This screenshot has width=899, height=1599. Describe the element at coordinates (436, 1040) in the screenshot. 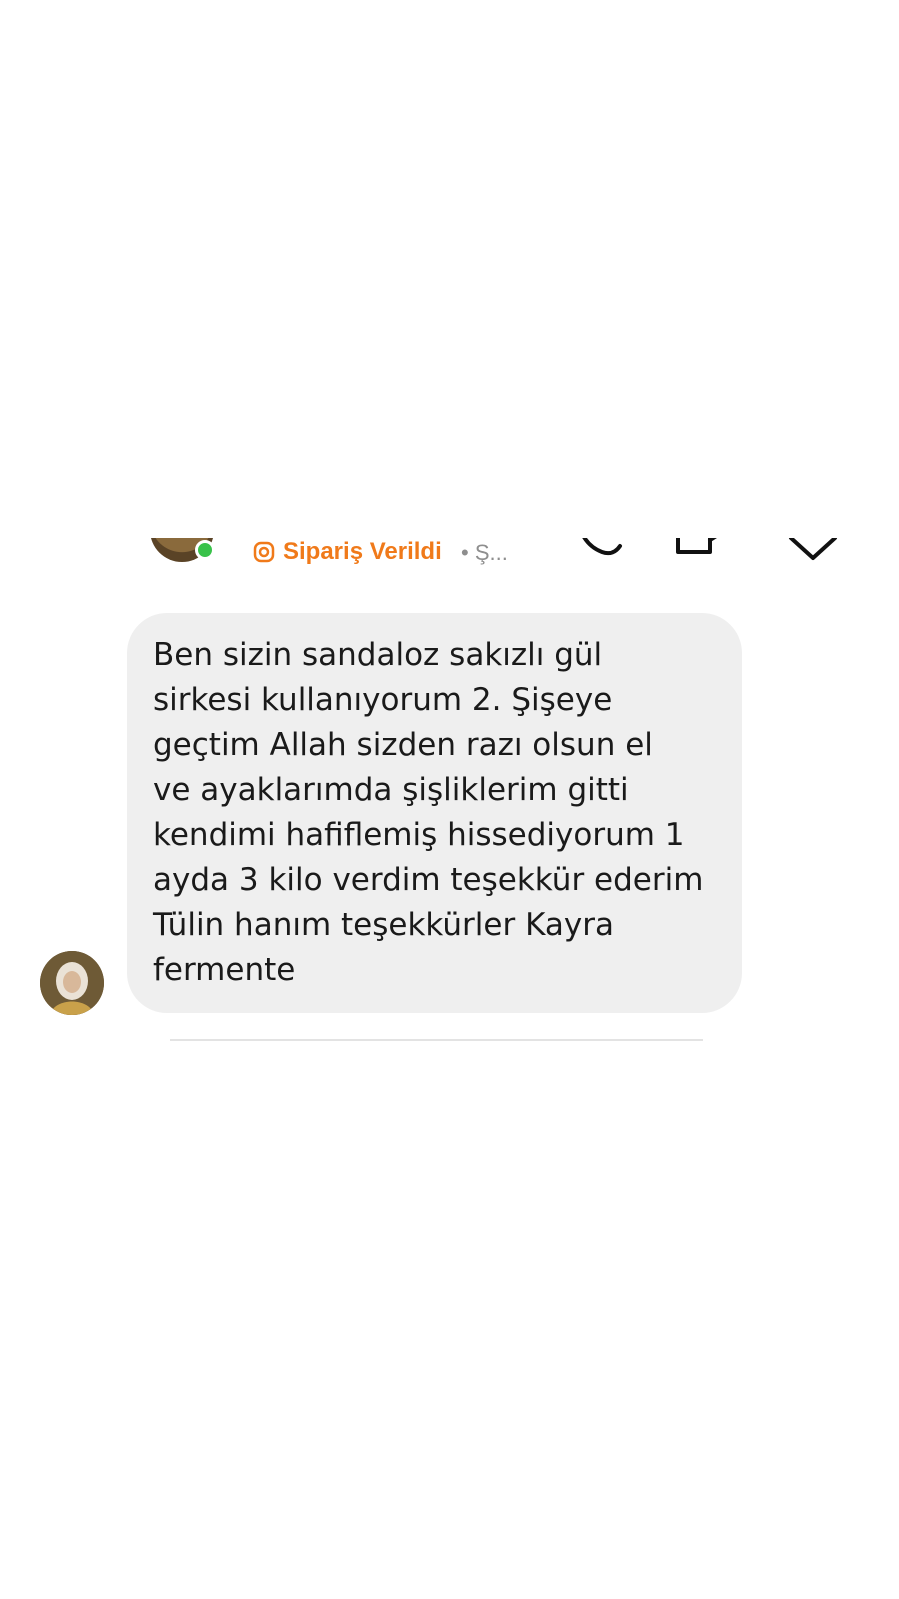

I see `divider` at that location.